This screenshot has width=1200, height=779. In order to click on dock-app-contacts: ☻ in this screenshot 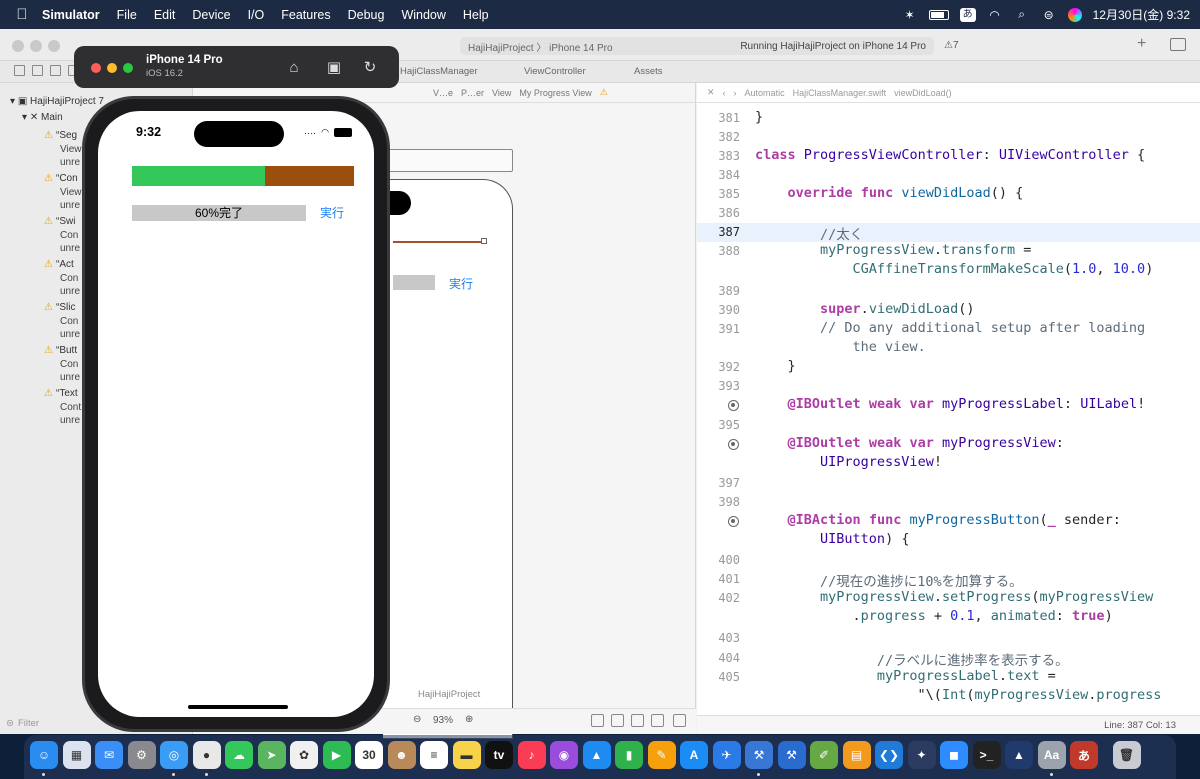, I will do `click(401, 755)`.